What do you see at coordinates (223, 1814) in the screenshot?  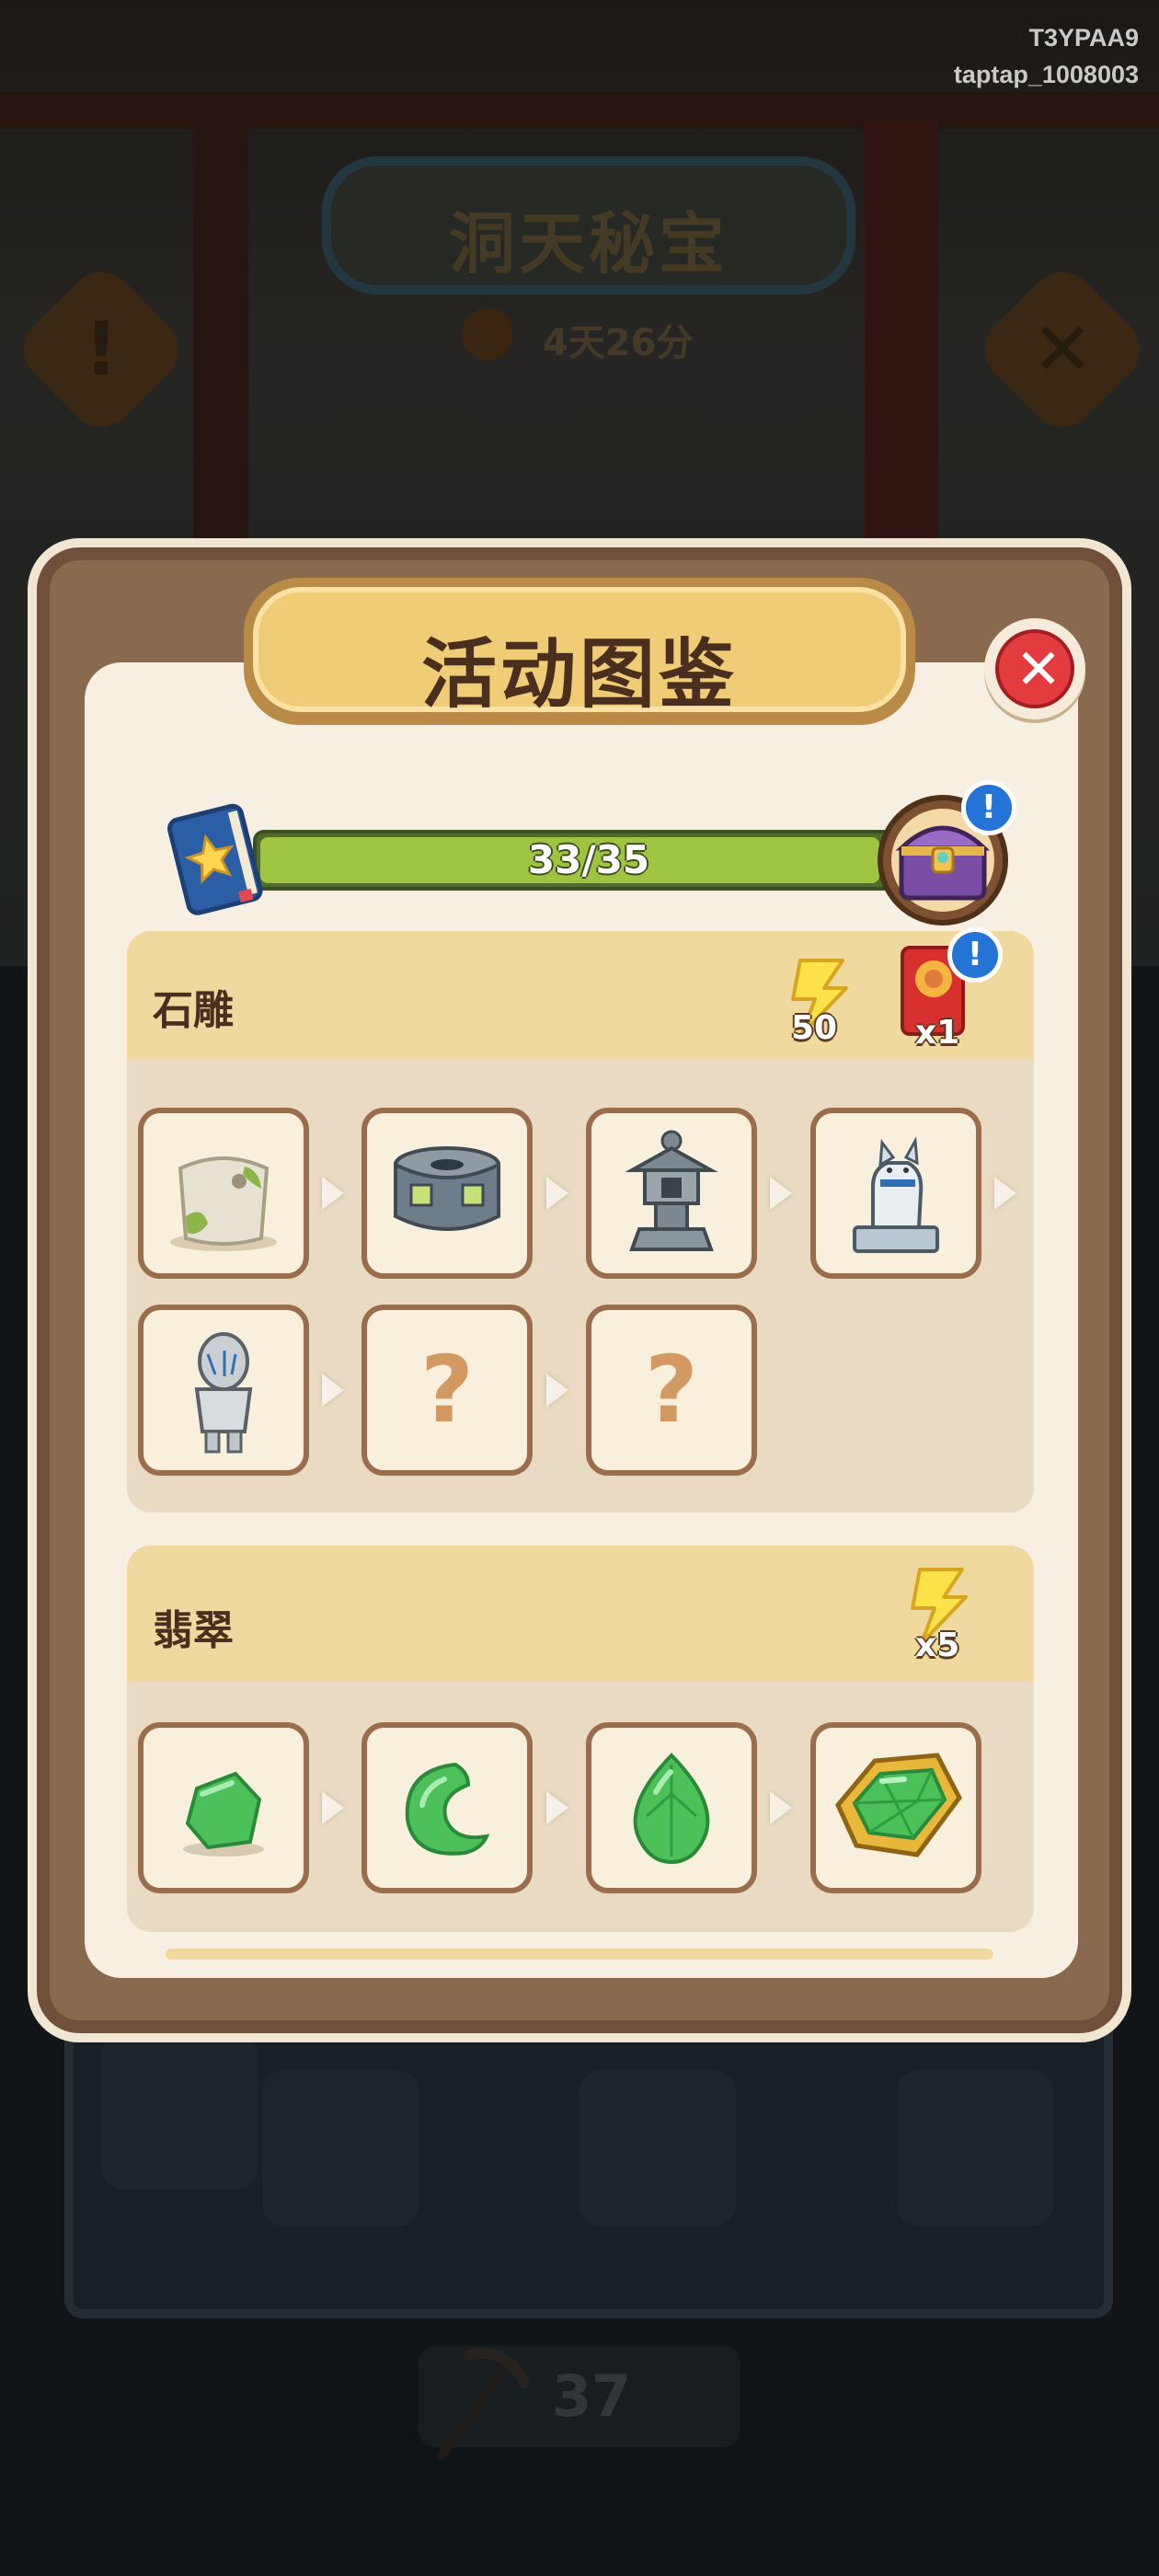 I see `jade-pebble-icon` at bounding box center [223, 1814].